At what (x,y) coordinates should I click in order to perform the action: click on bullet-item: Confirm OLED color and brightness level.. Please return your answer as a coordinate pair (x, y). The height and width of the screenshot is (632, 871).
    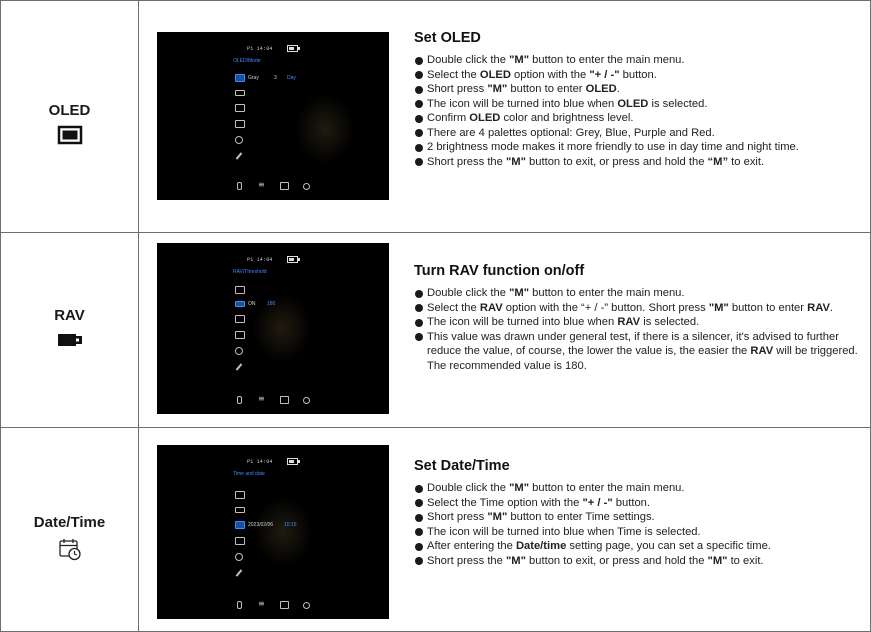
    Looking at the image, I should click on (636, 118).